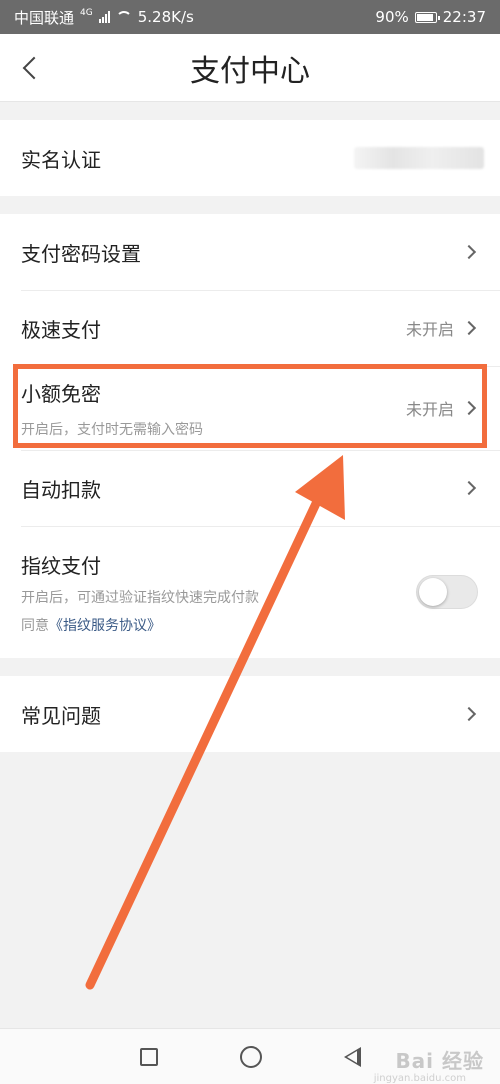 The image size is (500, 1084). Describe the element at coordinates (44, 17) in the screenshot. I see `carrier-label: 中国联通` at that location.